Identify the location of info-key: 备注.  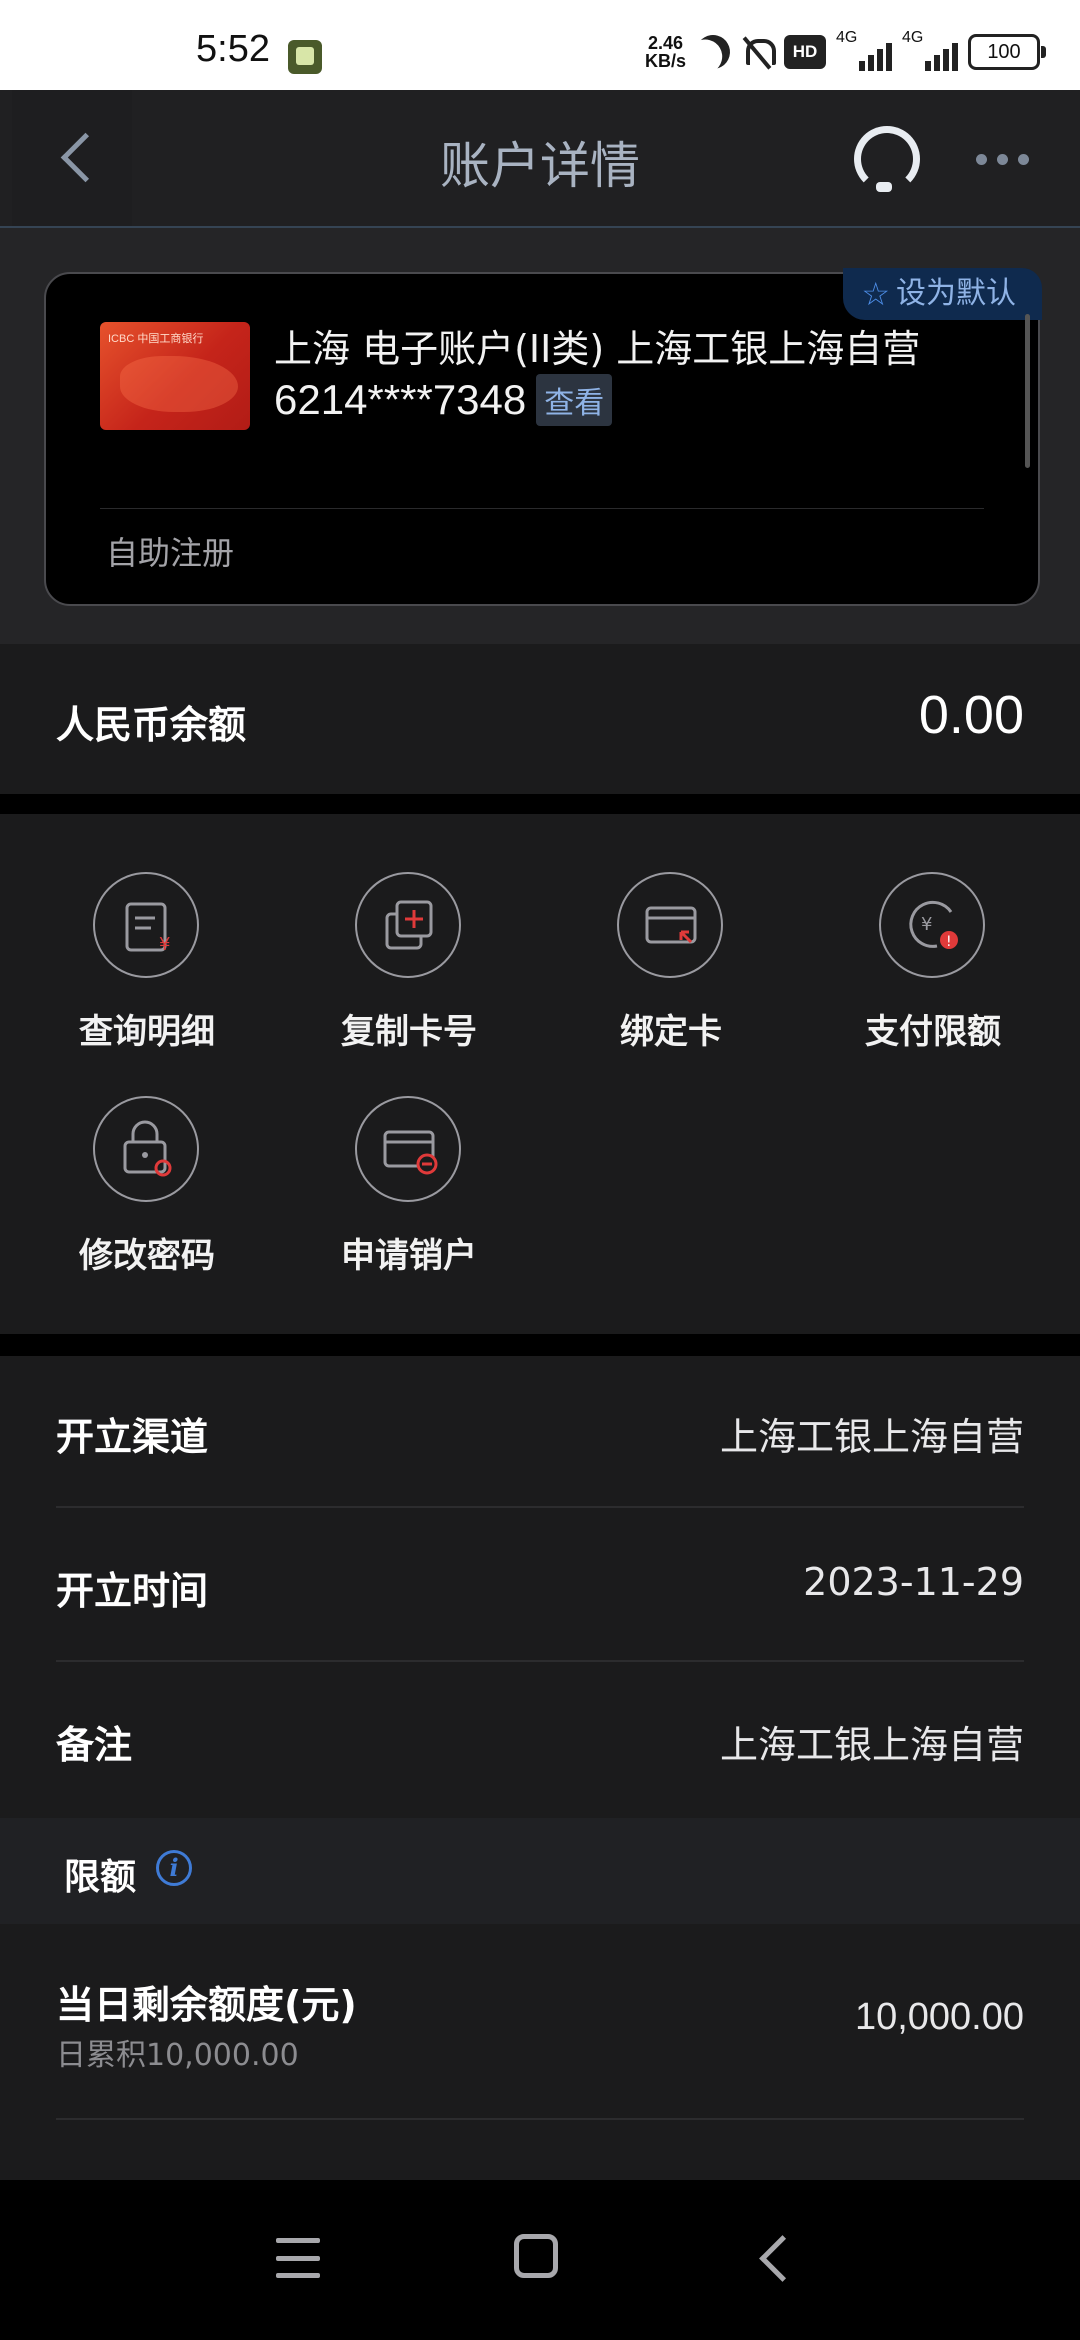
(94, 1745).